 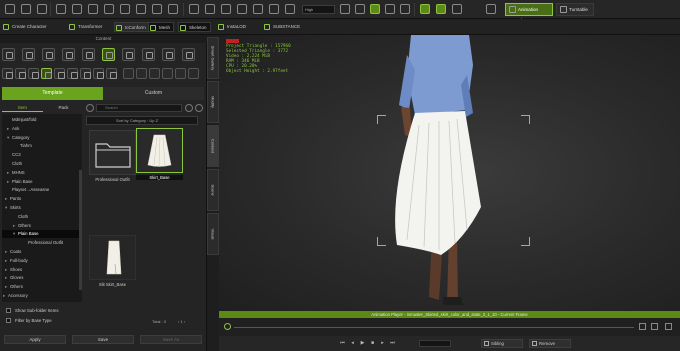 What do you see at coordinates (642, 326) in the screenshot?
I see `loop-icon` at bounding box center [642, 326].